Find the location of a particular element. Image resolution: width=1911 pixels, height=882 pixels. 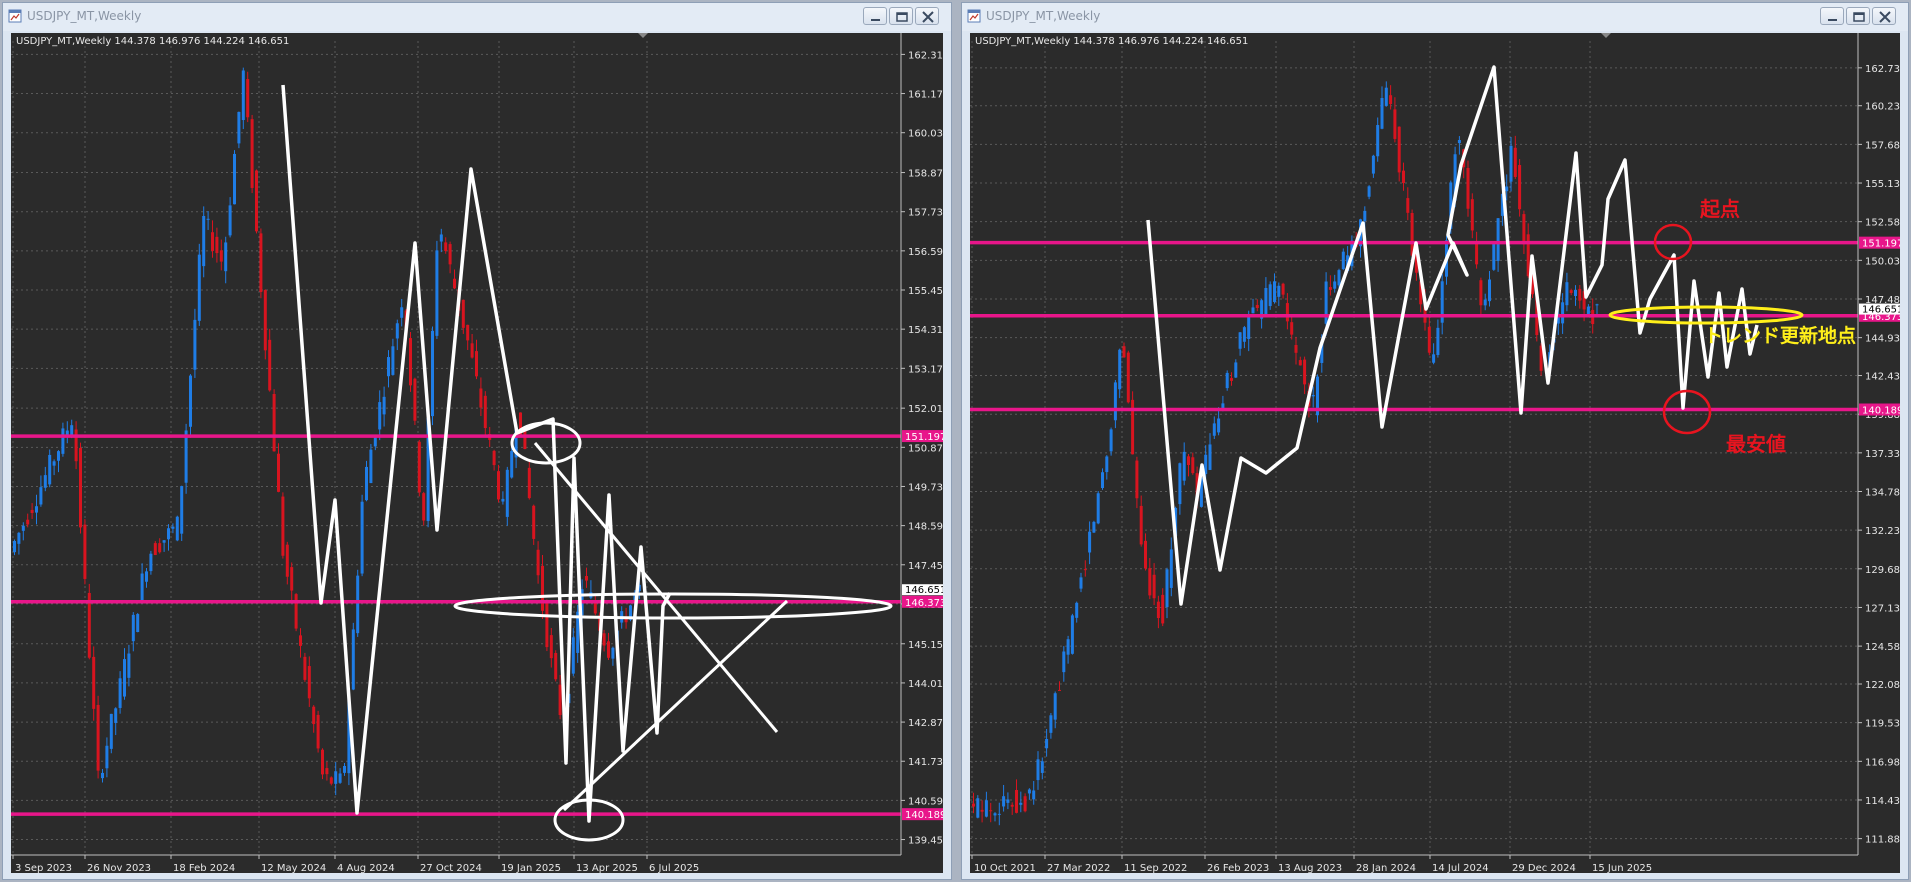

price-tick-label: 148.590 is located at coordinates (925, 527).